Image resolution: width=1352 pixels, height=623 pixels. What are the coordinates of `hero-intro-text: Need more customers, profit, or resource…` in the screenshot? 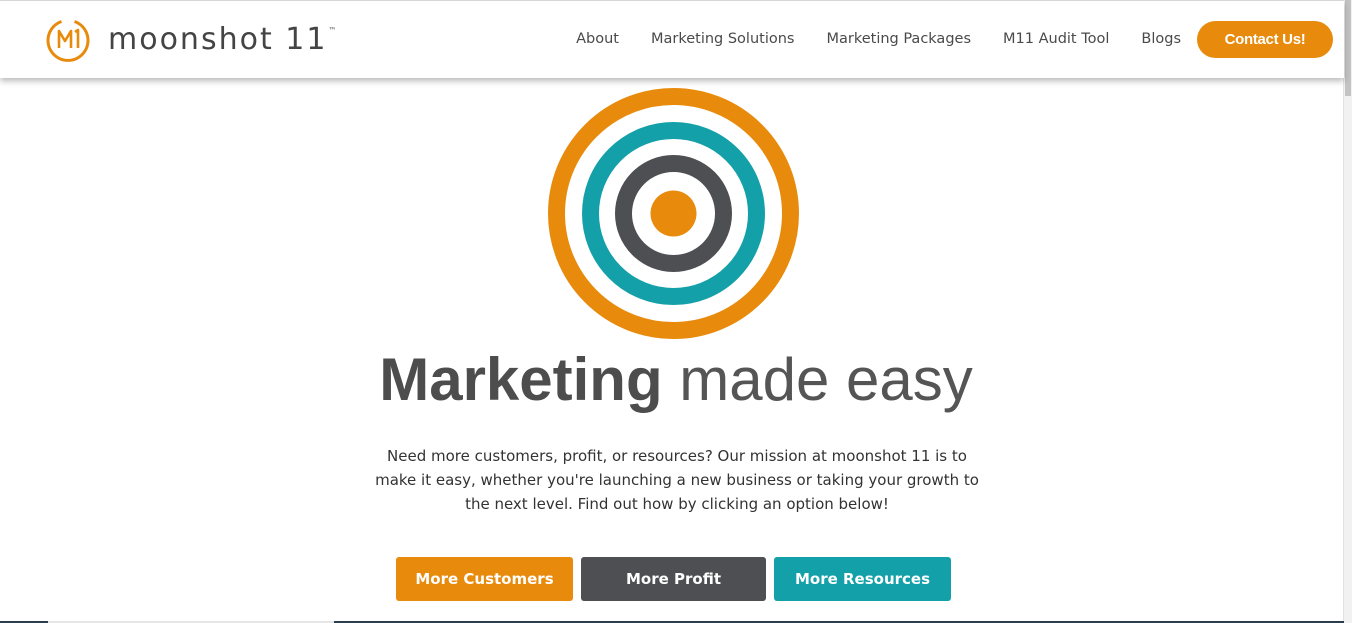 It's located at (677, 480).